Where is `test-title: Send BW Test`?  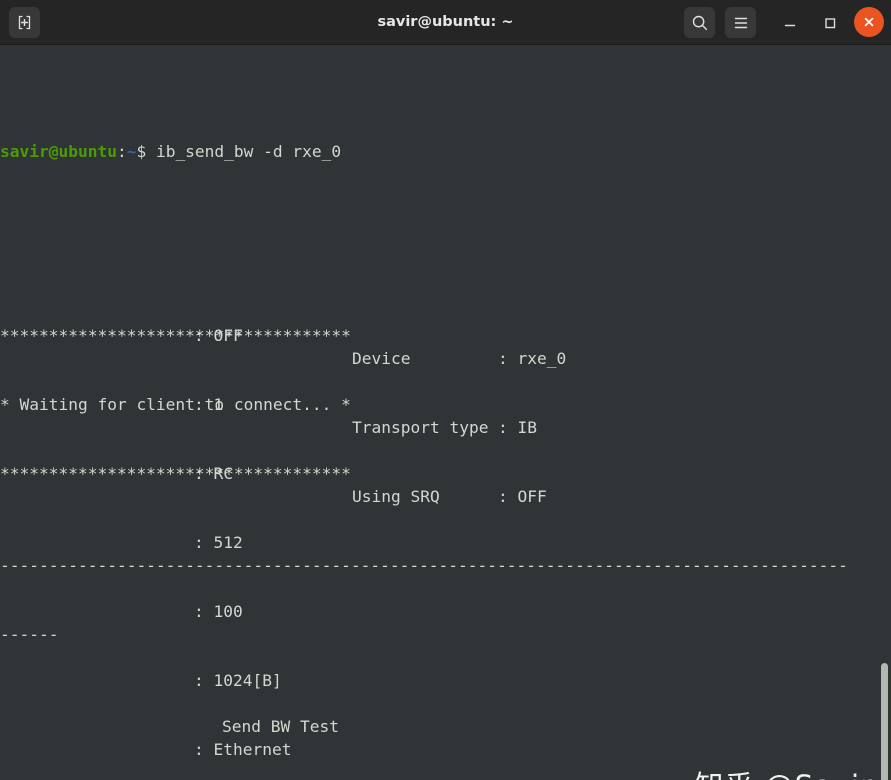 test-title: Send BW Test is located at coordinates (445, 726).